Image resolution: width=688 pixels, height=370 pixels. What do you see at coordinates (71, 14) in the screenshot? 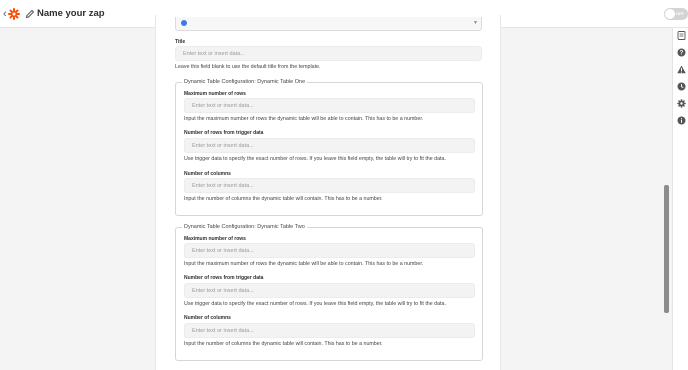
I see `zap-title: Name your zap` at bounding box center [71, 14].